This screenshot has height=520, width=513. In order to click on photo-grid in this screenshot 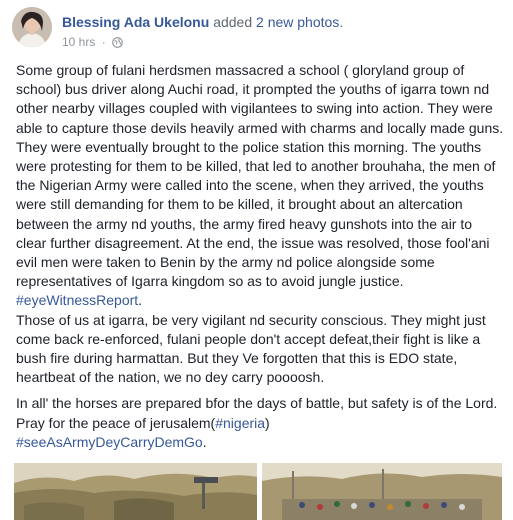, I will do `click(258, 491)`.